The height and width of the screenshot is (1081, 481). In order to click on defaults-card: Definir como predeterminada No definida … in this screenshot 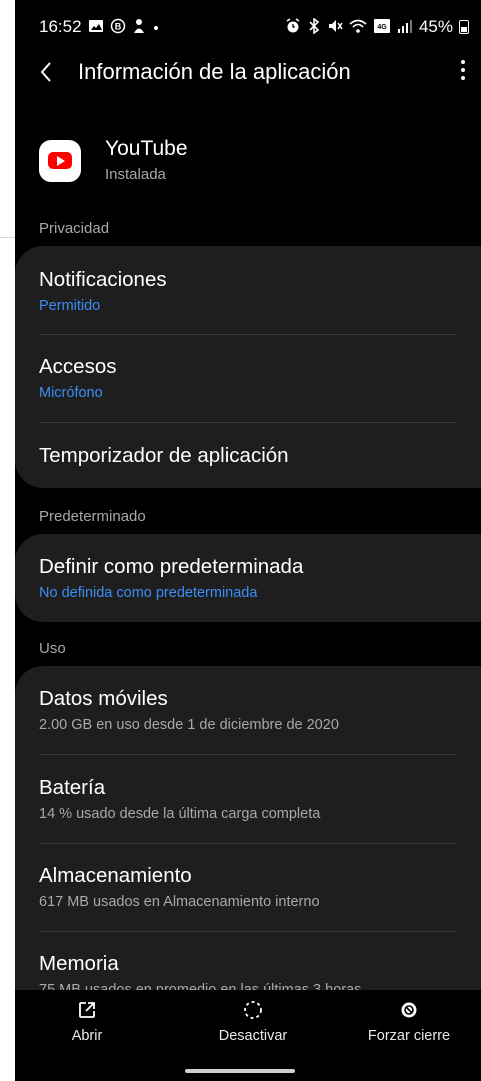, I will do `click(248, 578)`.